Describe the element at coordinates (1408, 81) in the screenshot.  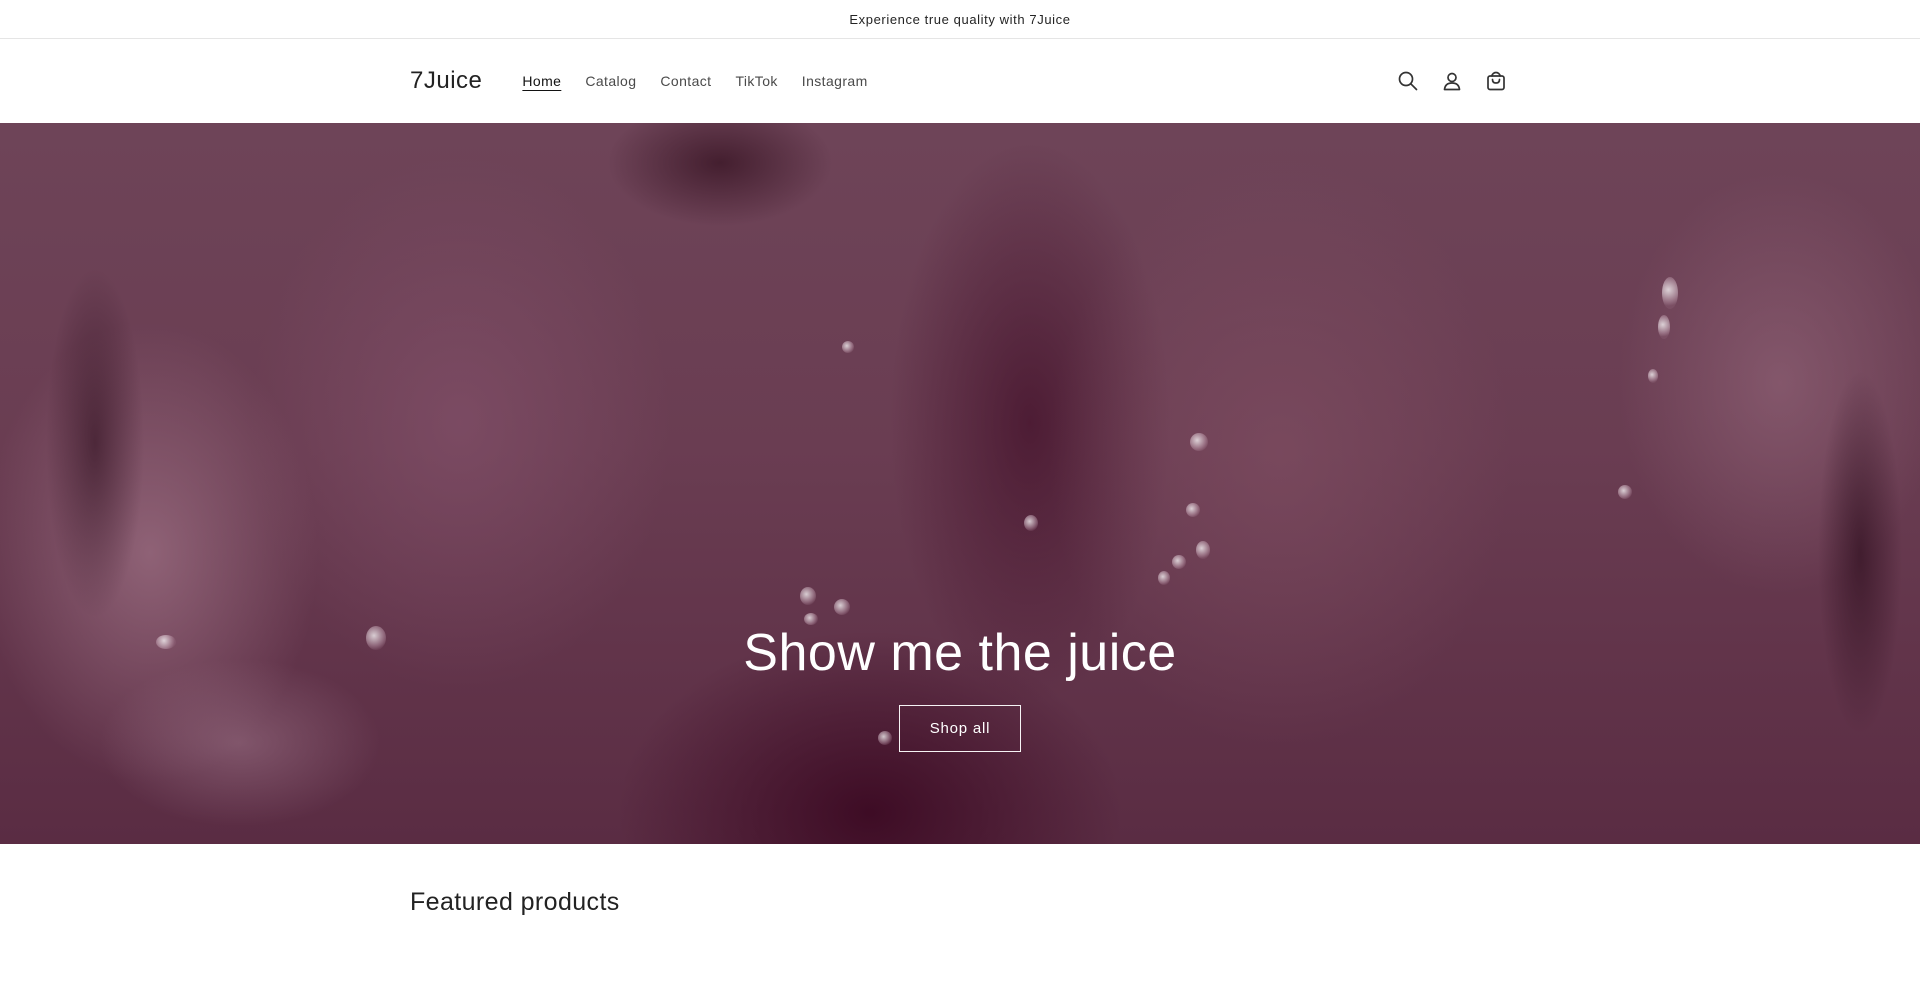
I see `search-icon` at that location.